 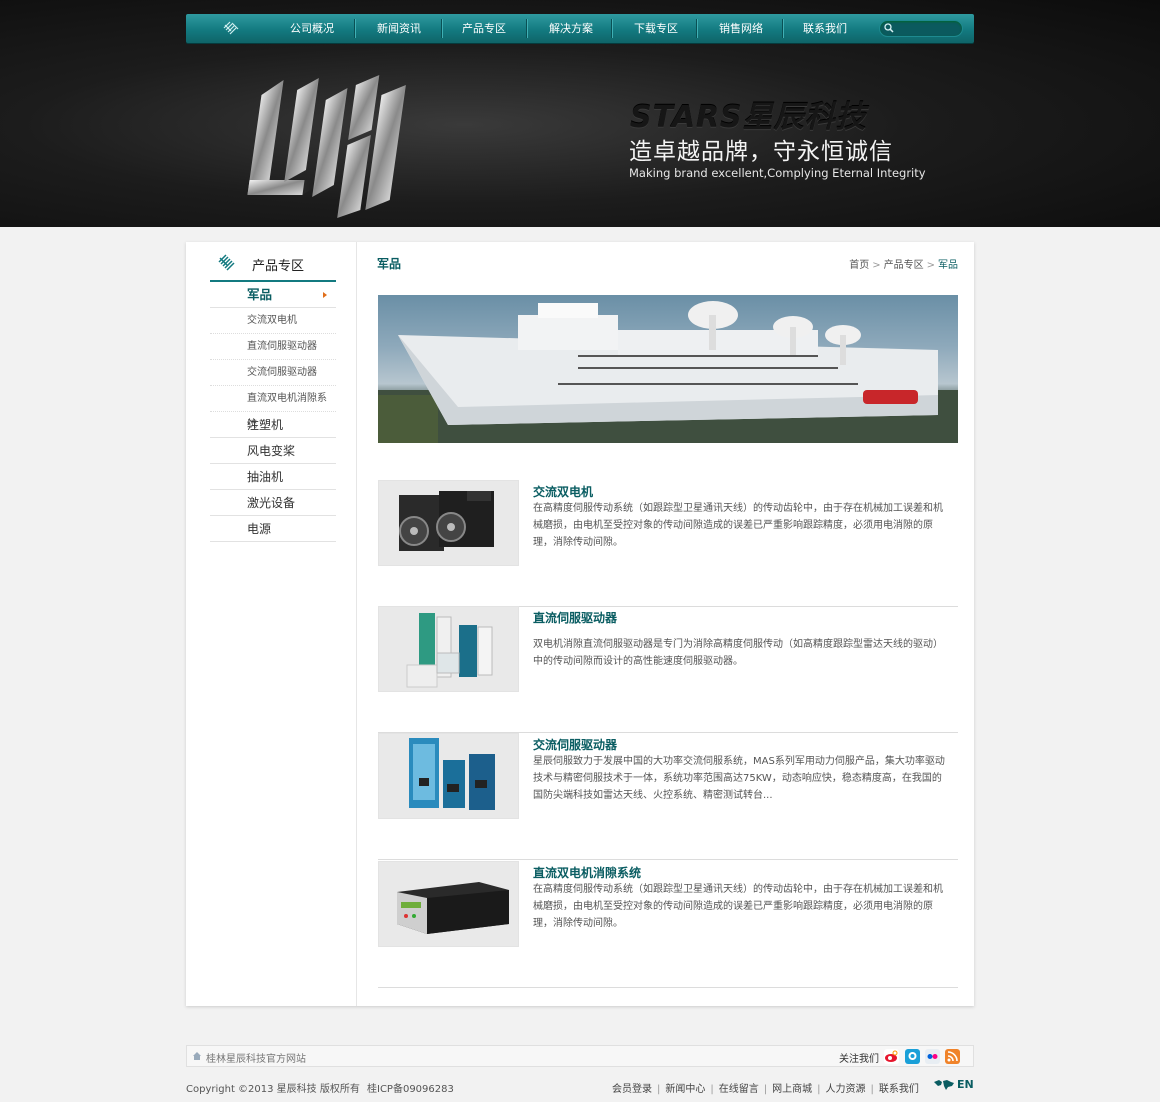 What do you see at coordinates (761, 152) in the screenshot?
I see `slogan-chinese: 造卓越品牌，守永恒诚信` at bounding box center [761, 152].